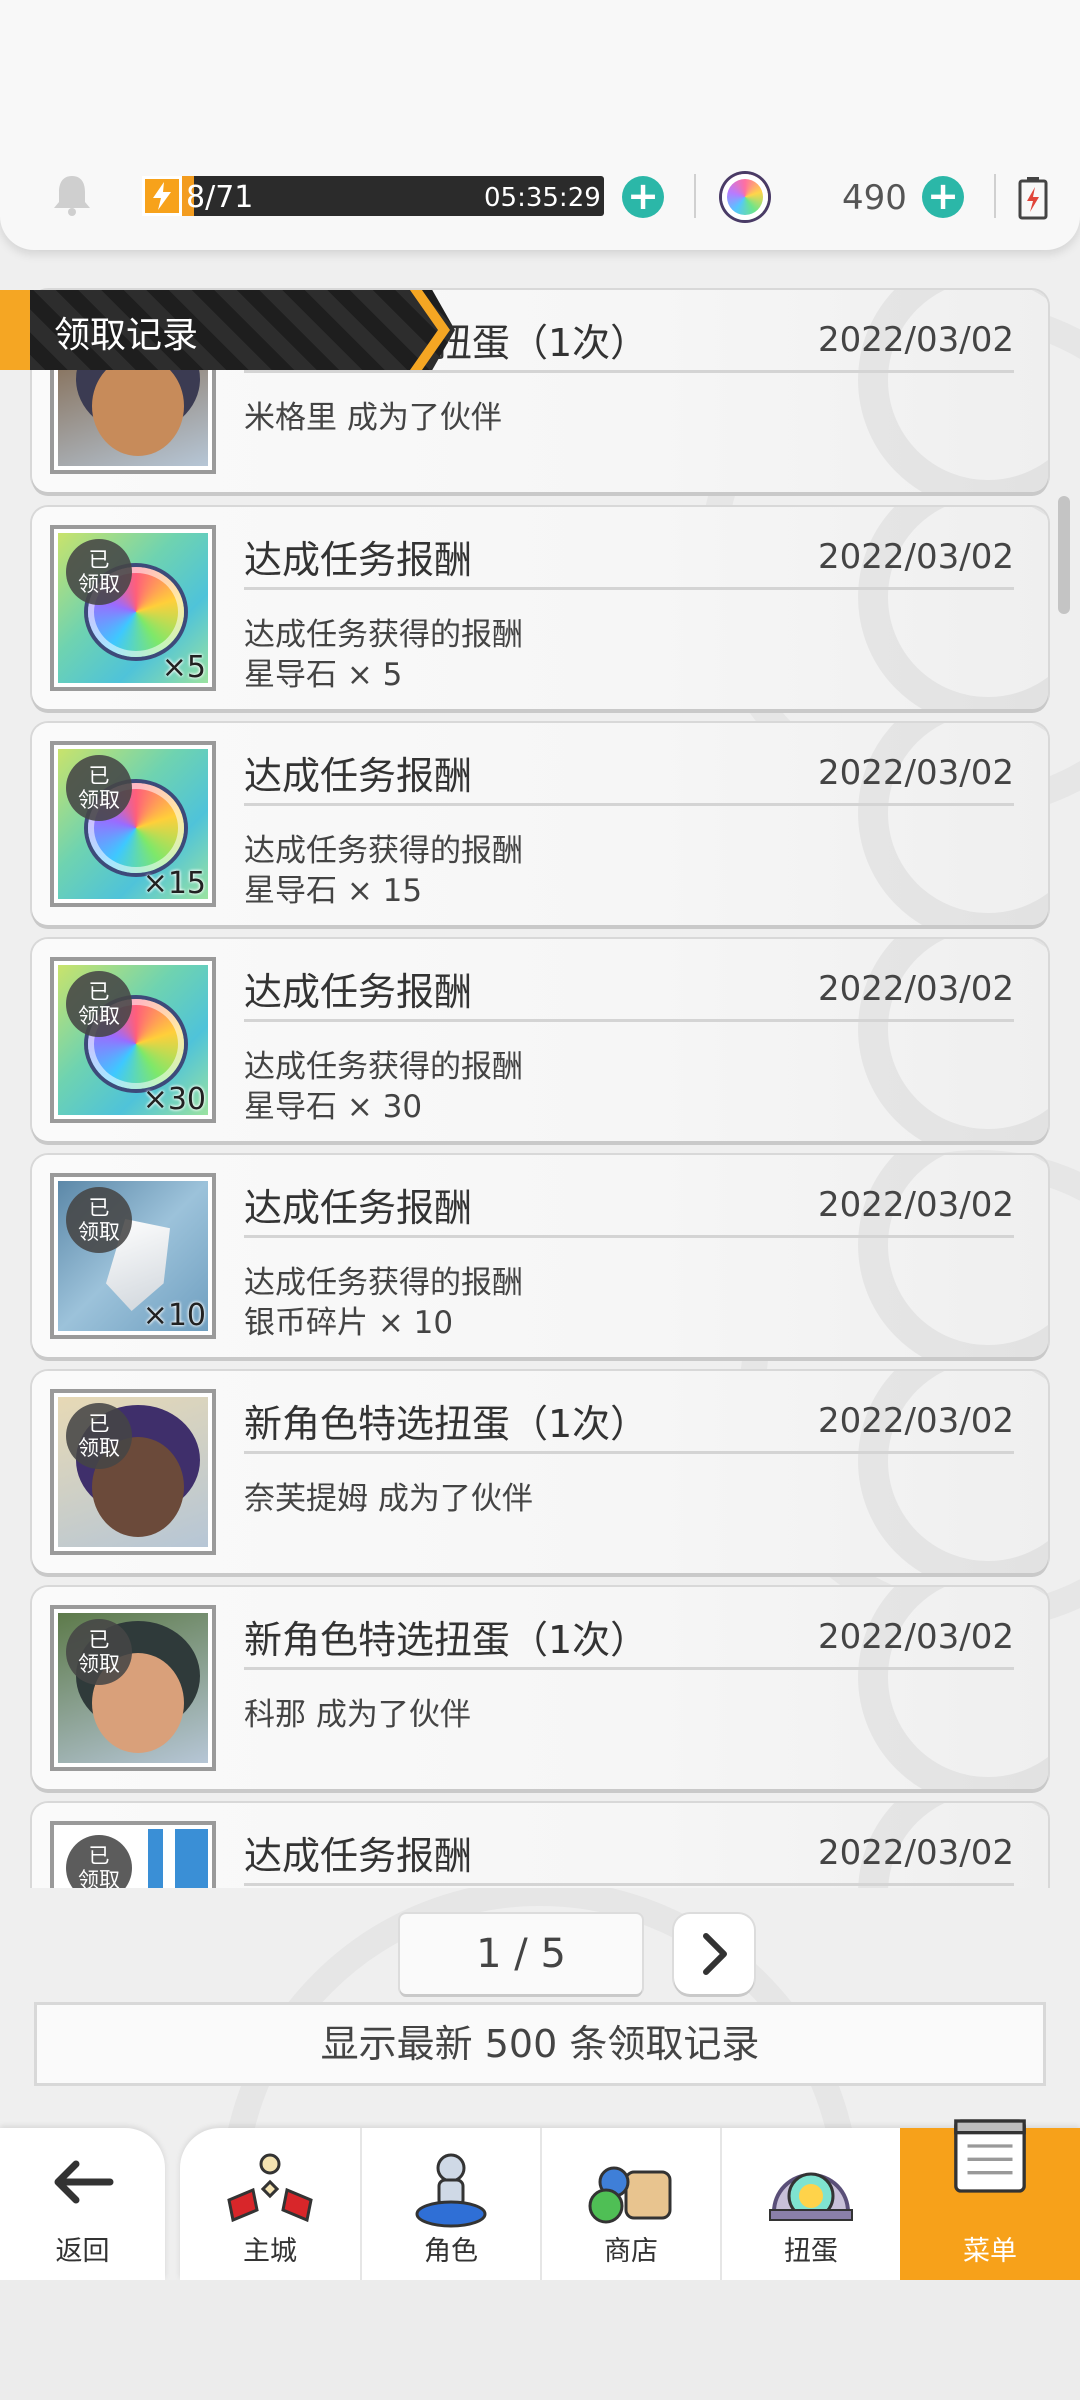 Image resolution: width=1080 pixels, height=2400 pixels. What do you see at coordinates (542, 198) in the screenshot?
I see `stamina-timer: 05:35:29` at bounding box center [542, 198].